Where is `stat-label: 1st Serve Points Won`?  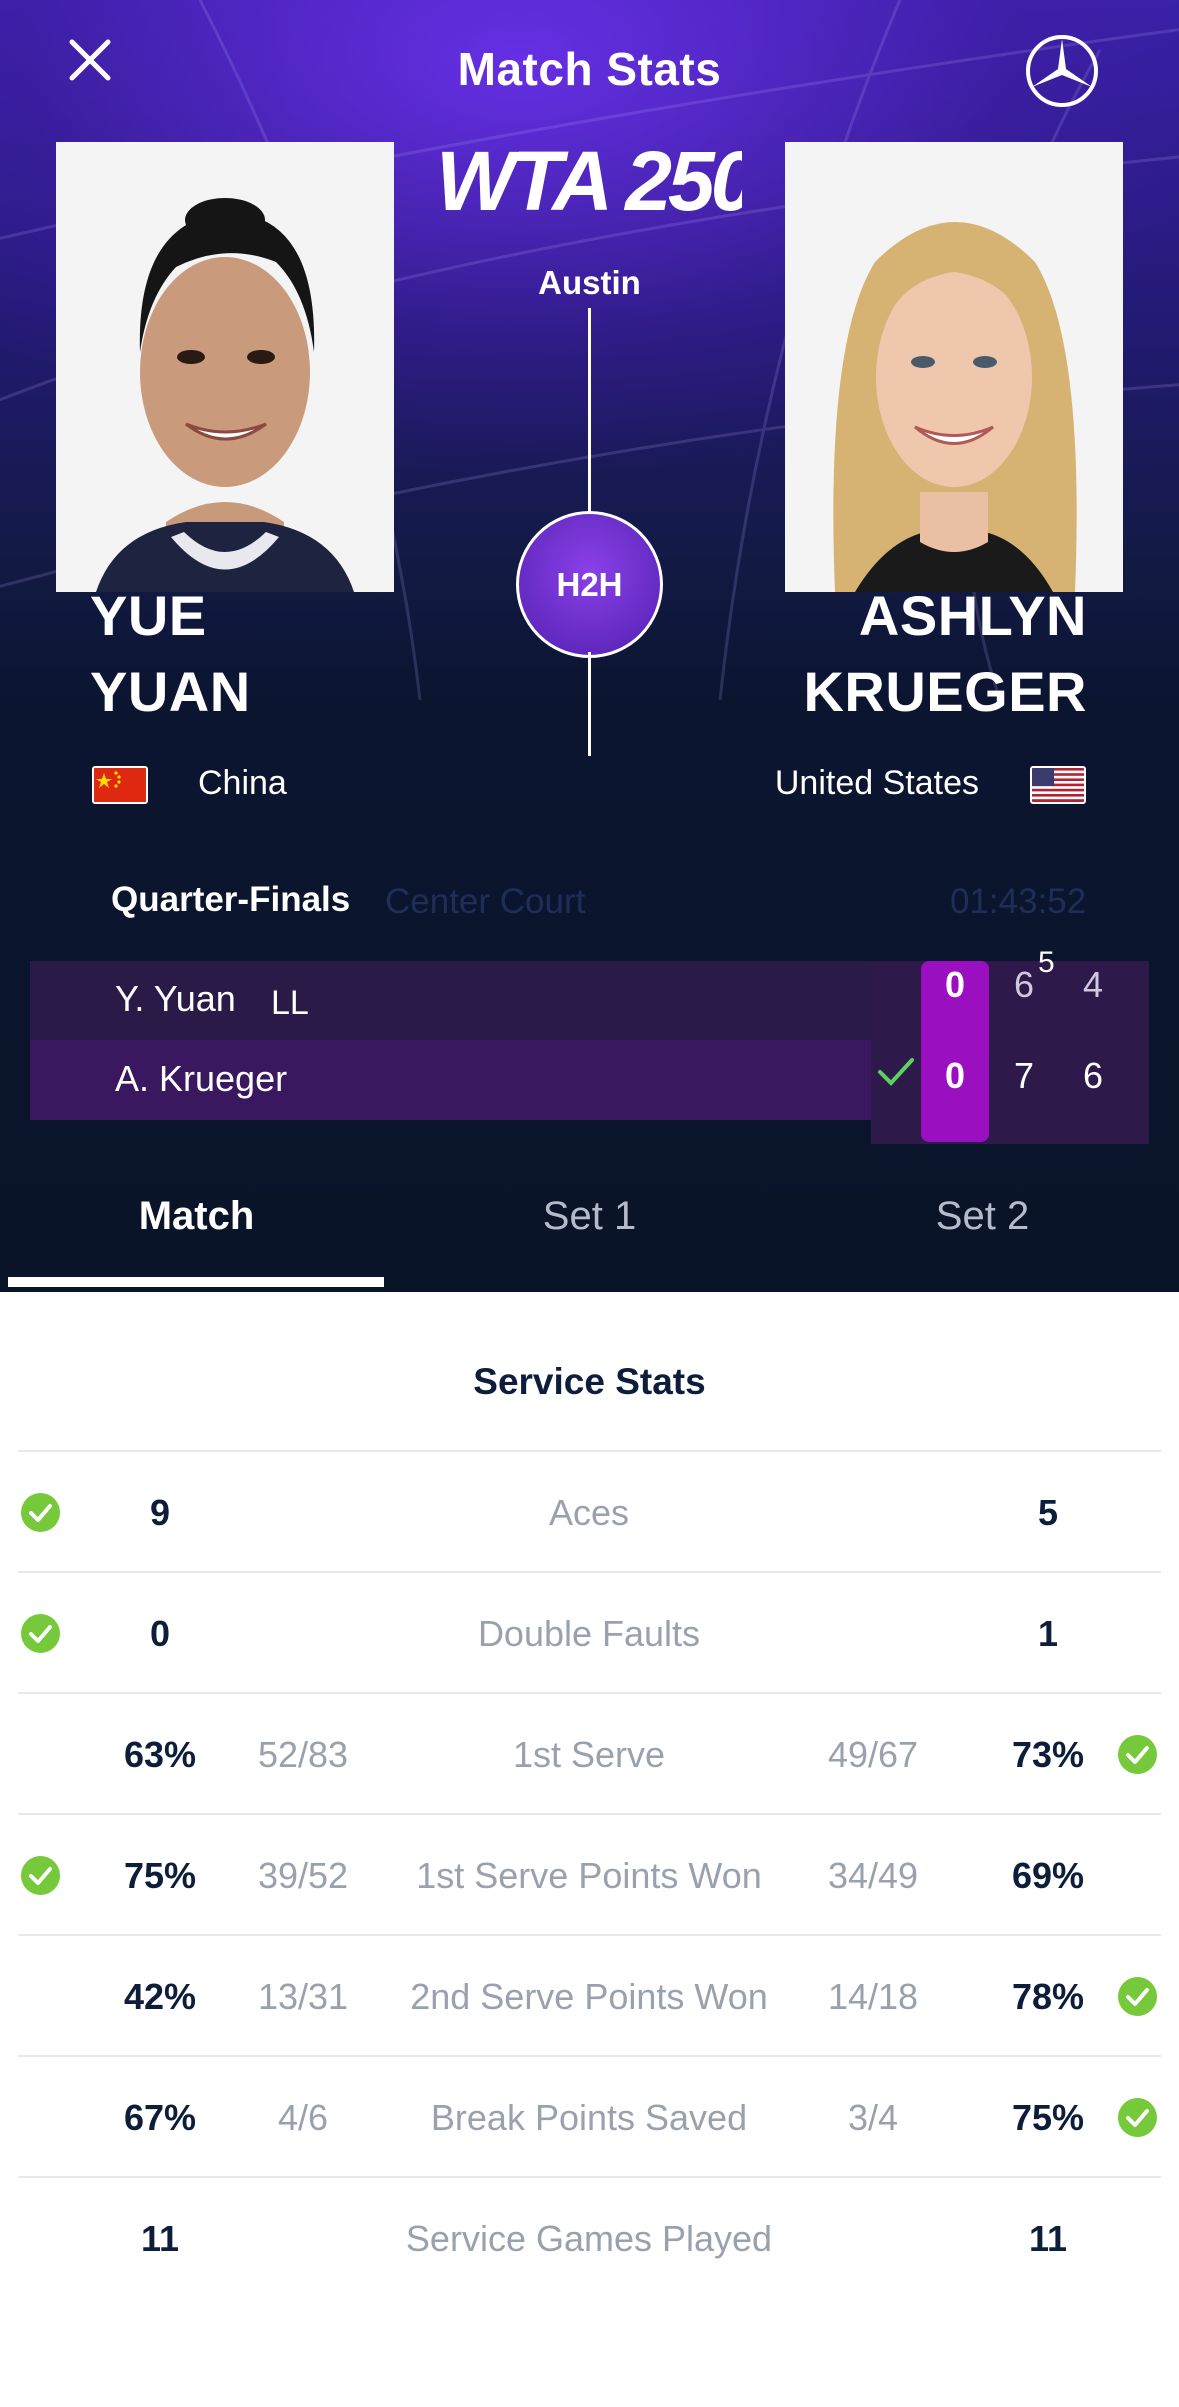
stat-label: 1st Serve Points Won is located at coordinates (589, 1875).